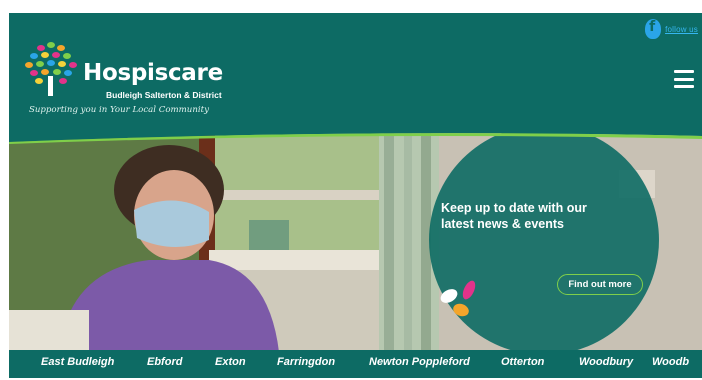 The height and width of the screenshot is (380, 702). What do you see at coordinates (77, 362) in the screenshot?
I see `village-link-east-budleigh: East Budleigh` at bounding box center [77, 362].